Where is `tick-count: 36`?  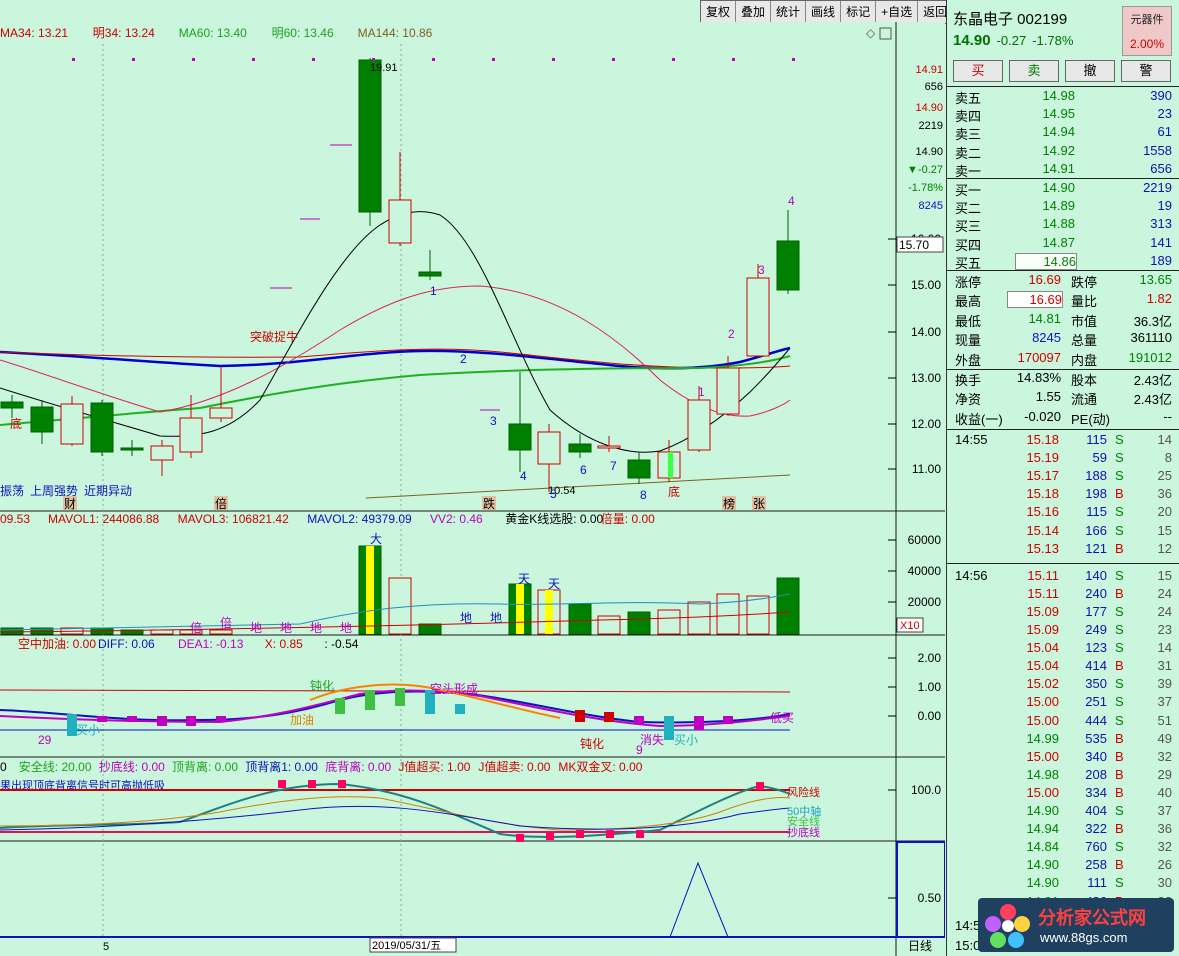
tick-count: 36 is located at coordinates (1164, 829).